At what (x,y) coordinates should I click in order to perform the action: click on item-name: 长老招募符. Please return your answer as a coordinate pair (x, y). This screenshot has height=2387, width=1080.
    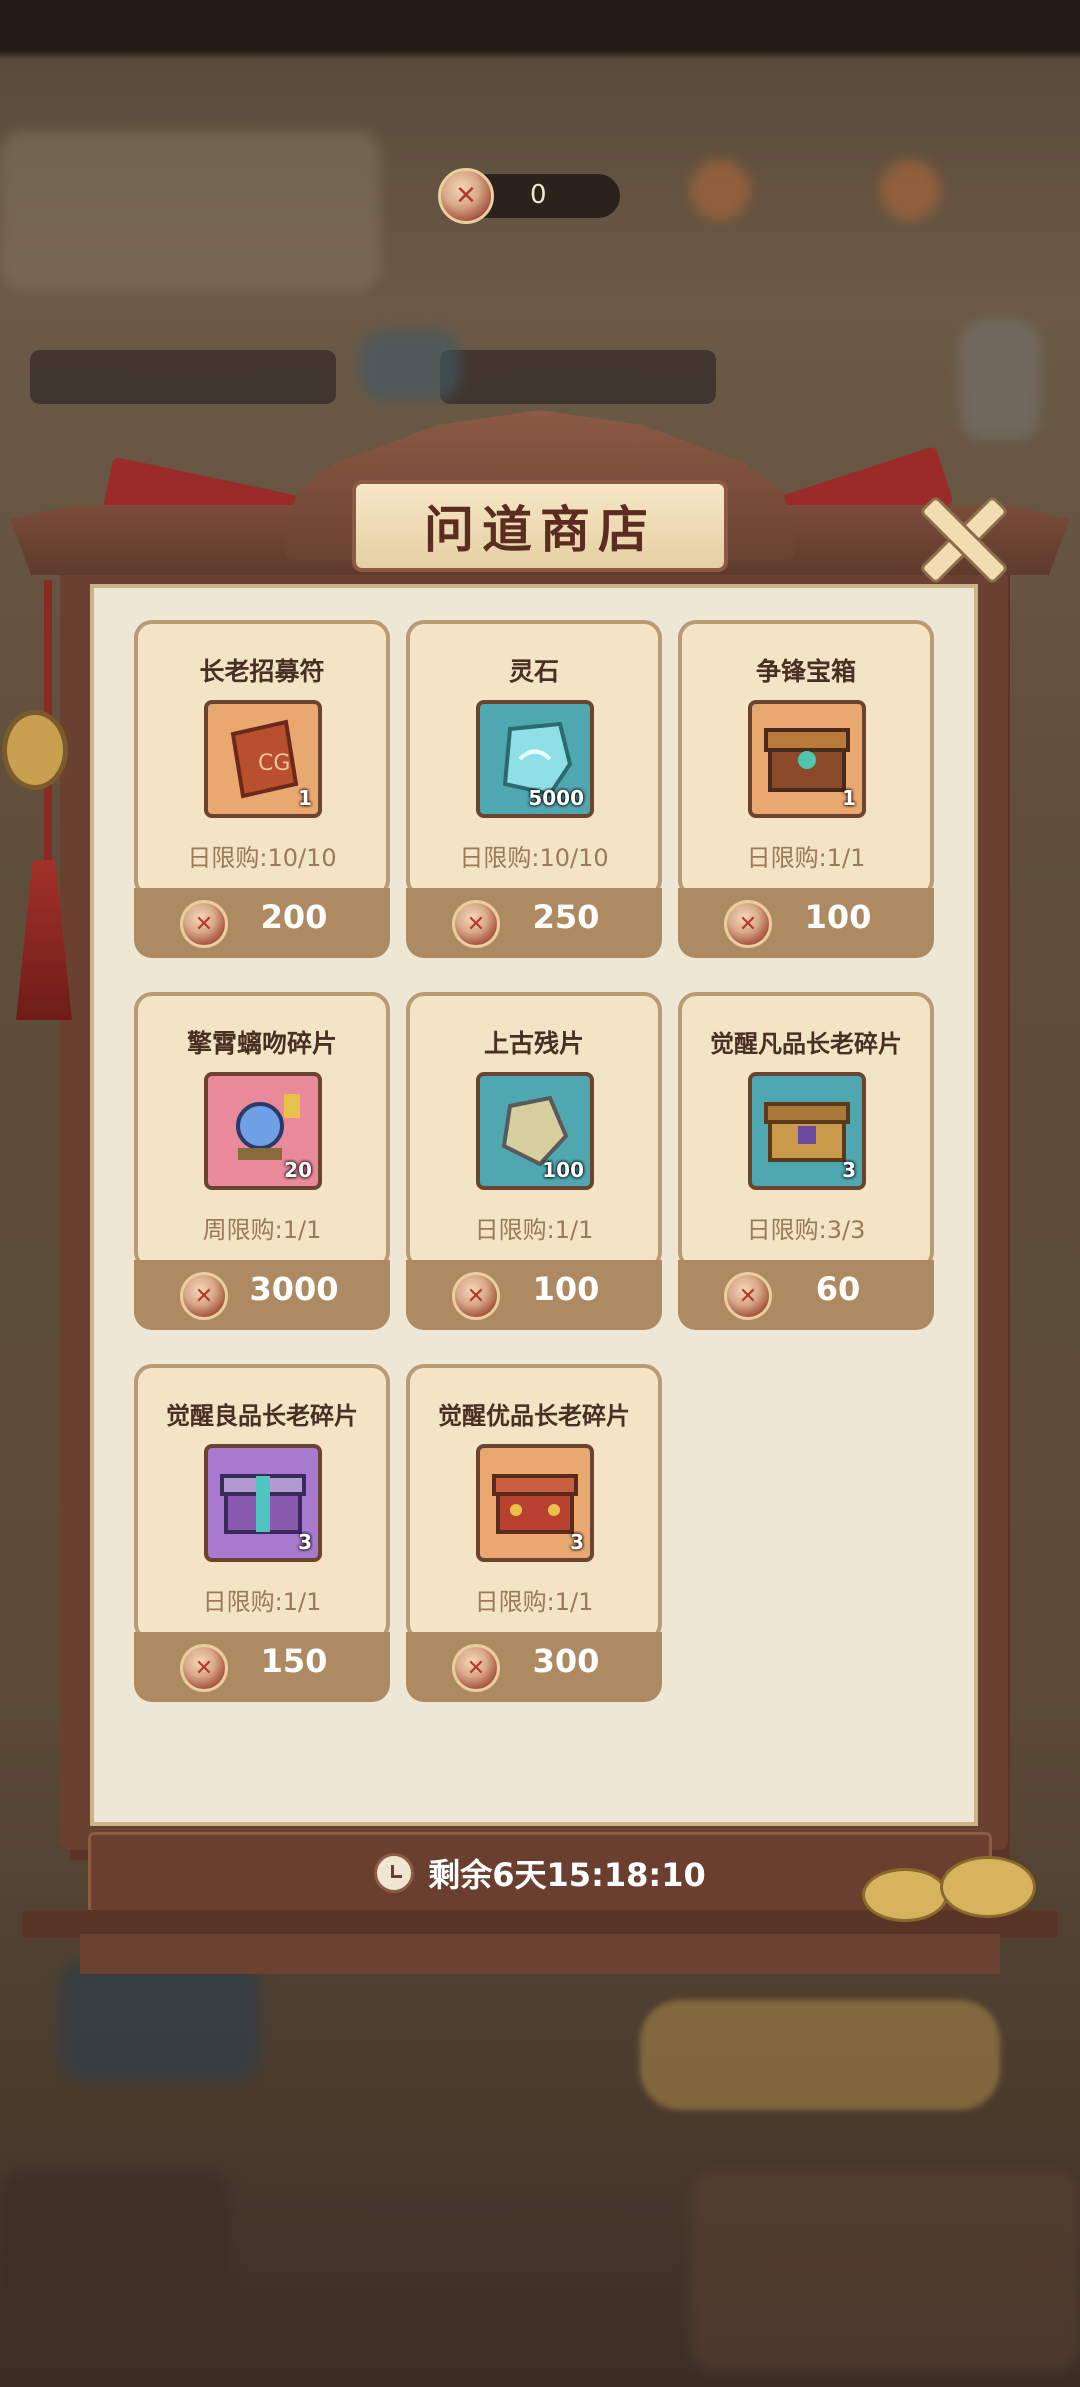
    Looking at the image, I should click on (262, 671).